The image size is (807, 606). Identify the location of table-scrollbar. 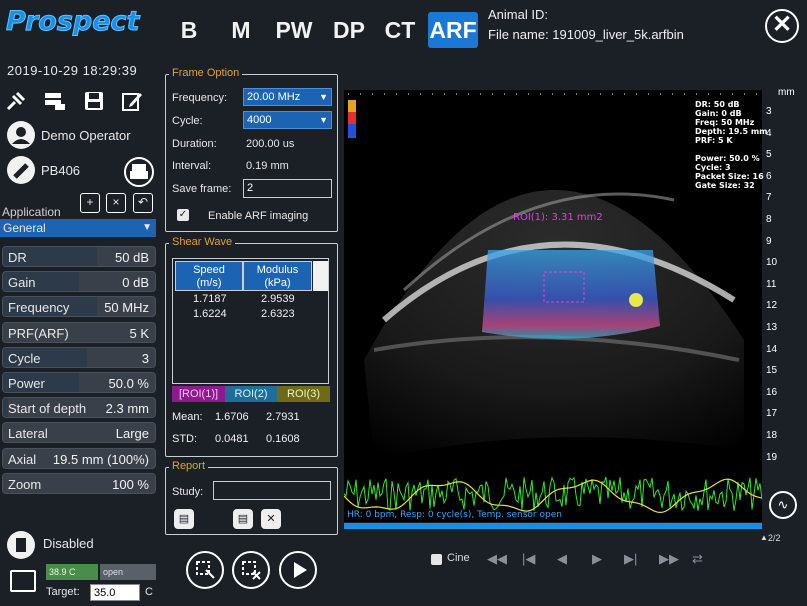
(320, 276).